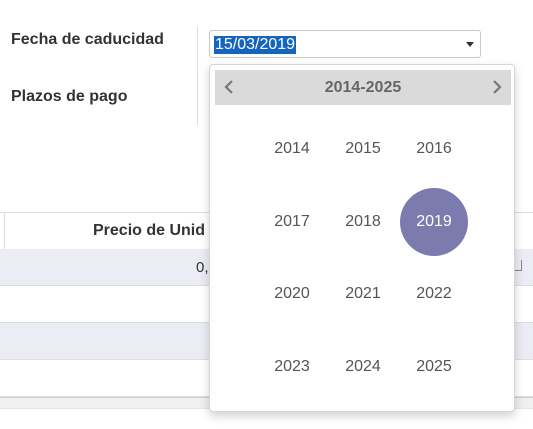 Image resolution: width=533 pixels, height=429 pixels. Describe the element at coordinates (363, 149) in the screenshot. I see `year-2015: 2015` at that location.